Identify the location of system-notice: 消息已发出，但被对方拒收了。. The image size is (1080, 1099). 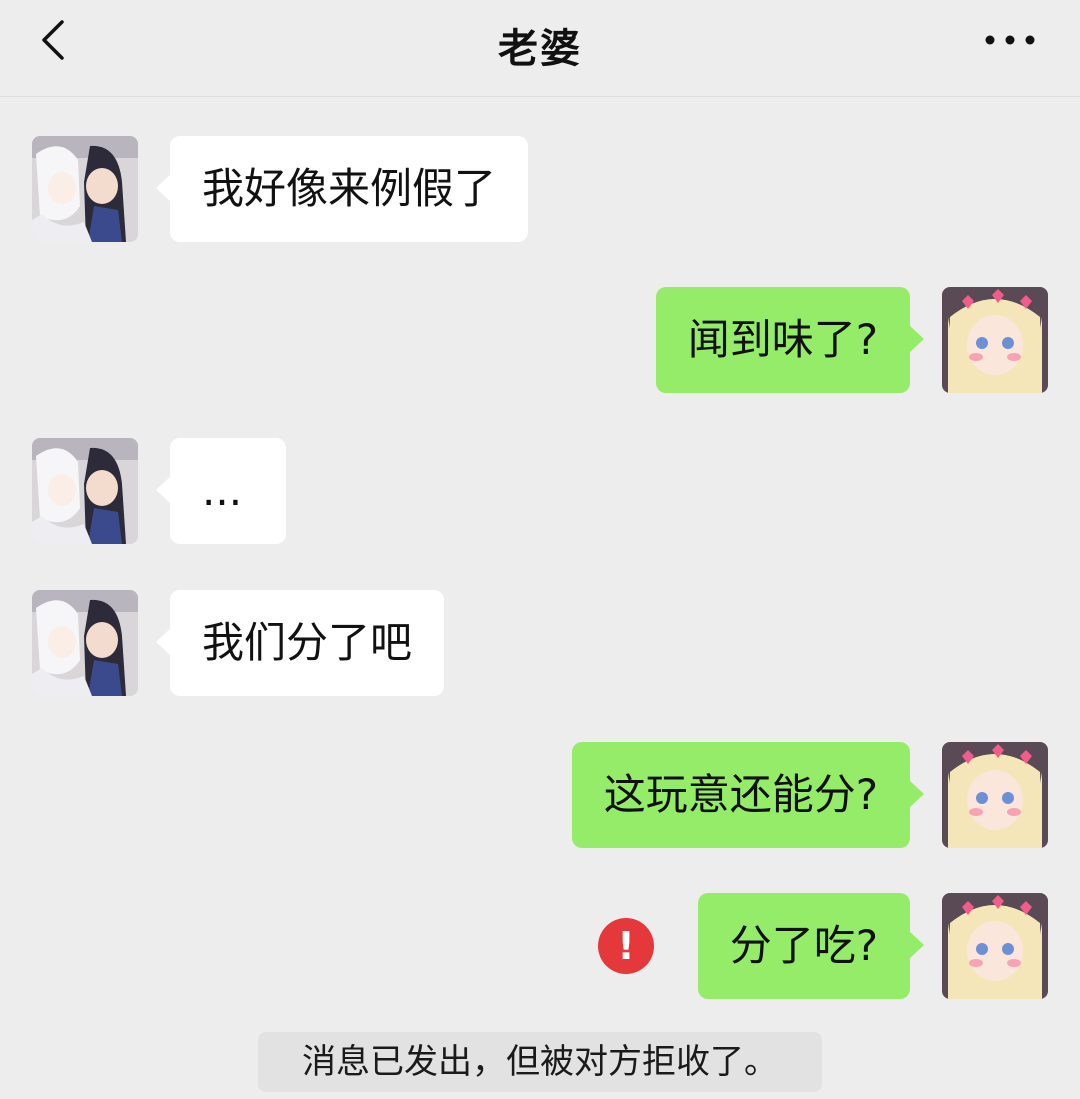
(540, 1062).